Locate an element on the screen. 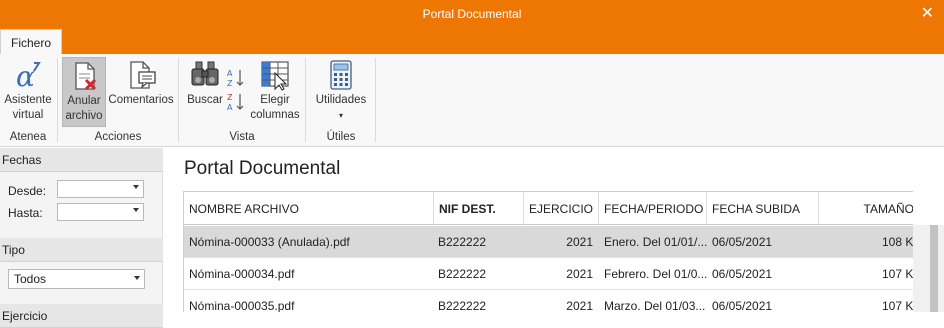 The image size is (944, 328). cell-nombre: Nómina-000033 (Anulada).pdf is located at coordinates (269, 242).